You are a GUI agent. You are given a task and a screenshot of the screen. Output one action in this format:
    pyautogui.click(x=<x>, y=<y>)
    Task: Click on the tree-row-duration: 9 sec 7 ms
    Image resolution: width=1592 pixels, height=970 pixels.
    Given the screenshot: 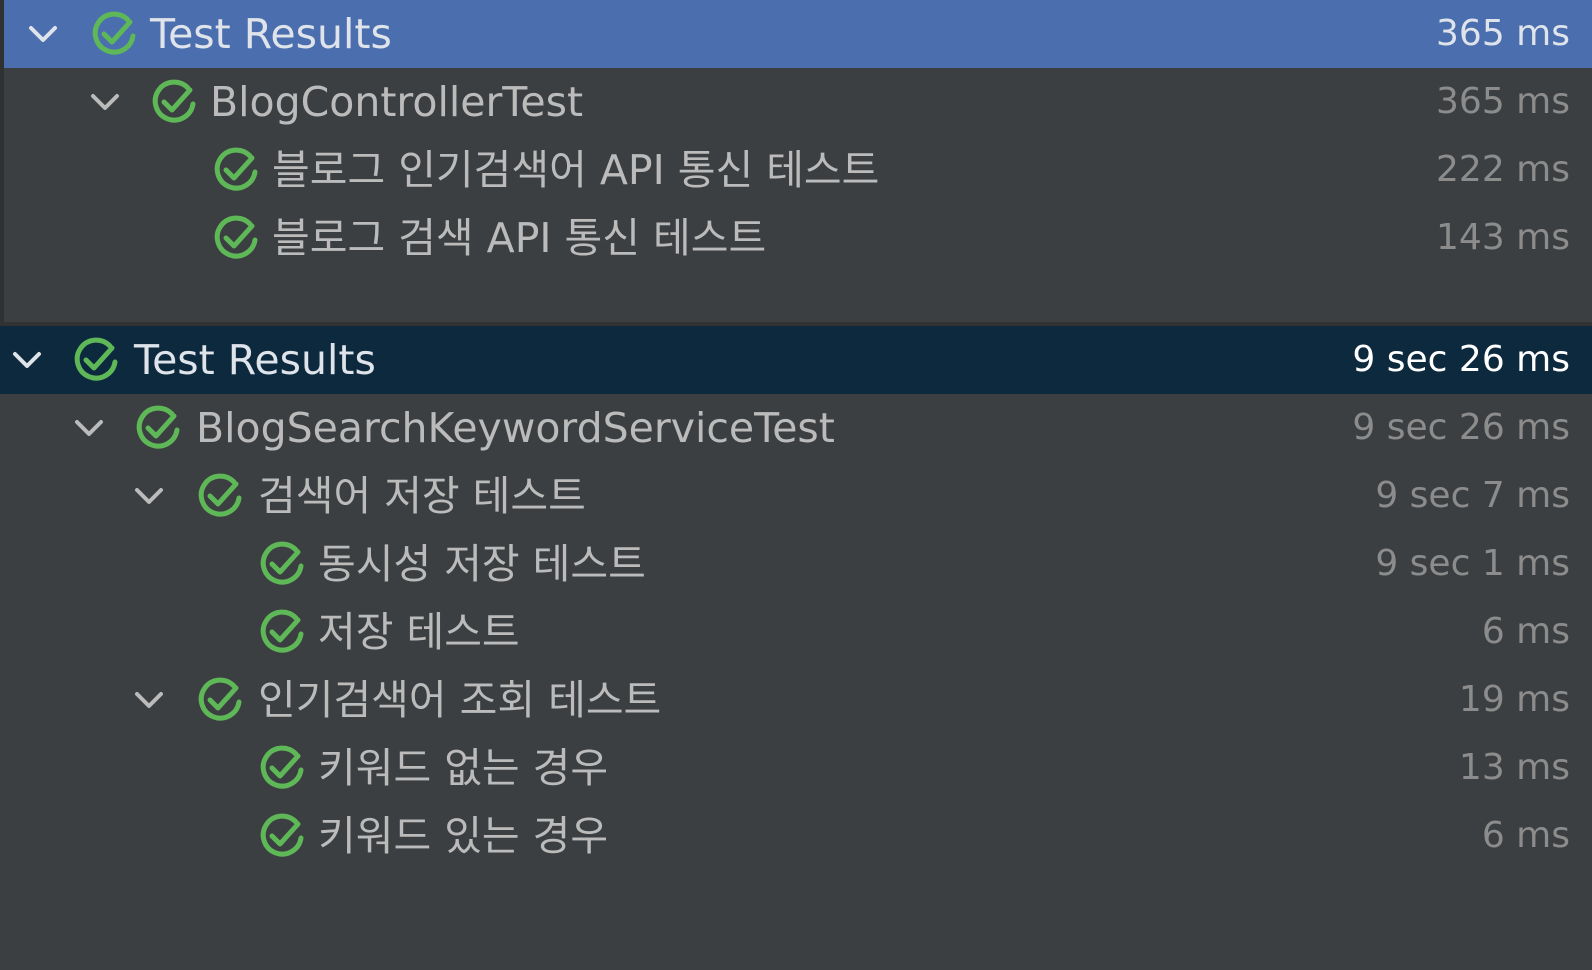 What is the action you would take?
    pyautogui.click(x=1472, y=495)
    